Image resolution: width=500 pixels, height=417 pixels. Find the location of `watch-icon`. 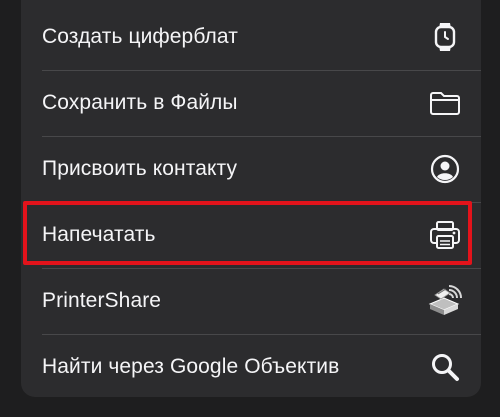

watch-icon is located at coordinates (445, 37).